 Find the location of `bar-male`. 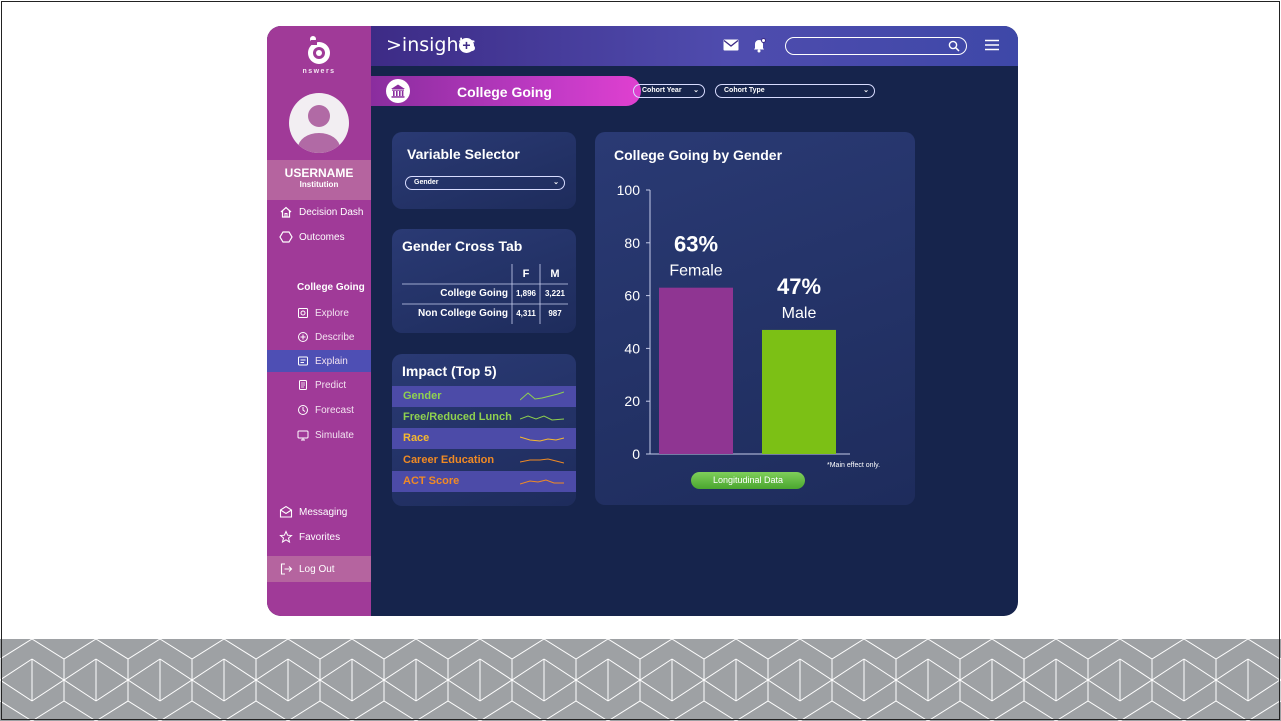

bar-male is located at coordinates (799, 391).